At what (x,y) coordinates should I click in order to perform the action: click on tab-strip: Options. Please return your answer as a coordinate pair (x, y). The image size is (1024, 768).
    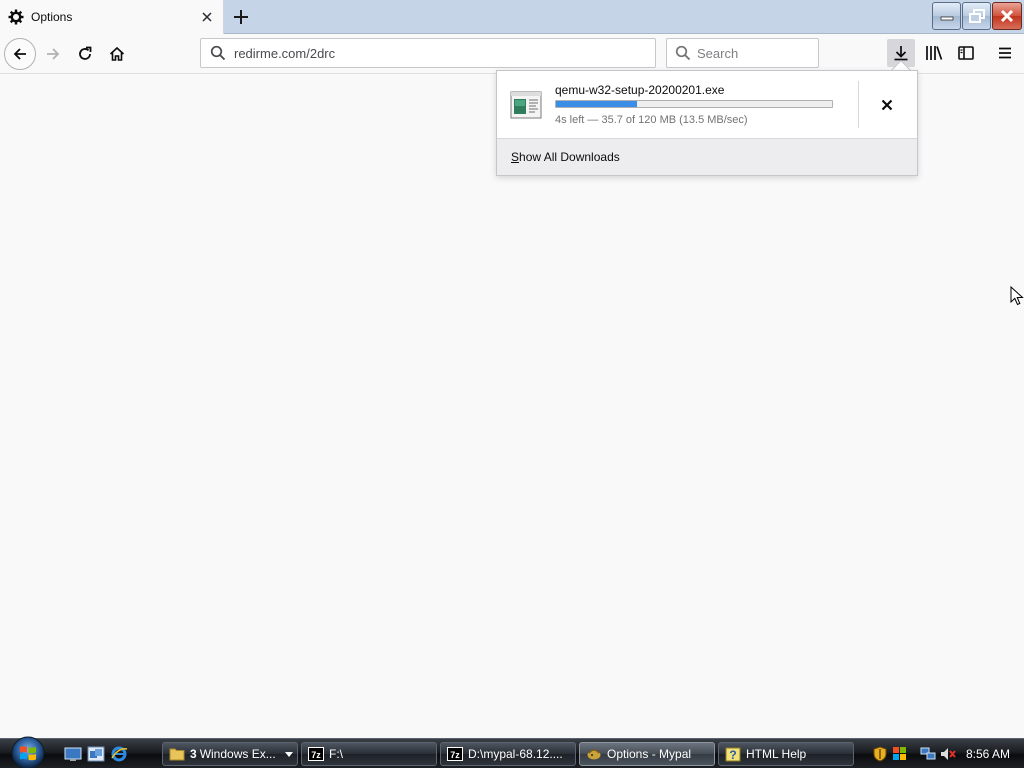
    Looking at the image, I should click on (512, 17).